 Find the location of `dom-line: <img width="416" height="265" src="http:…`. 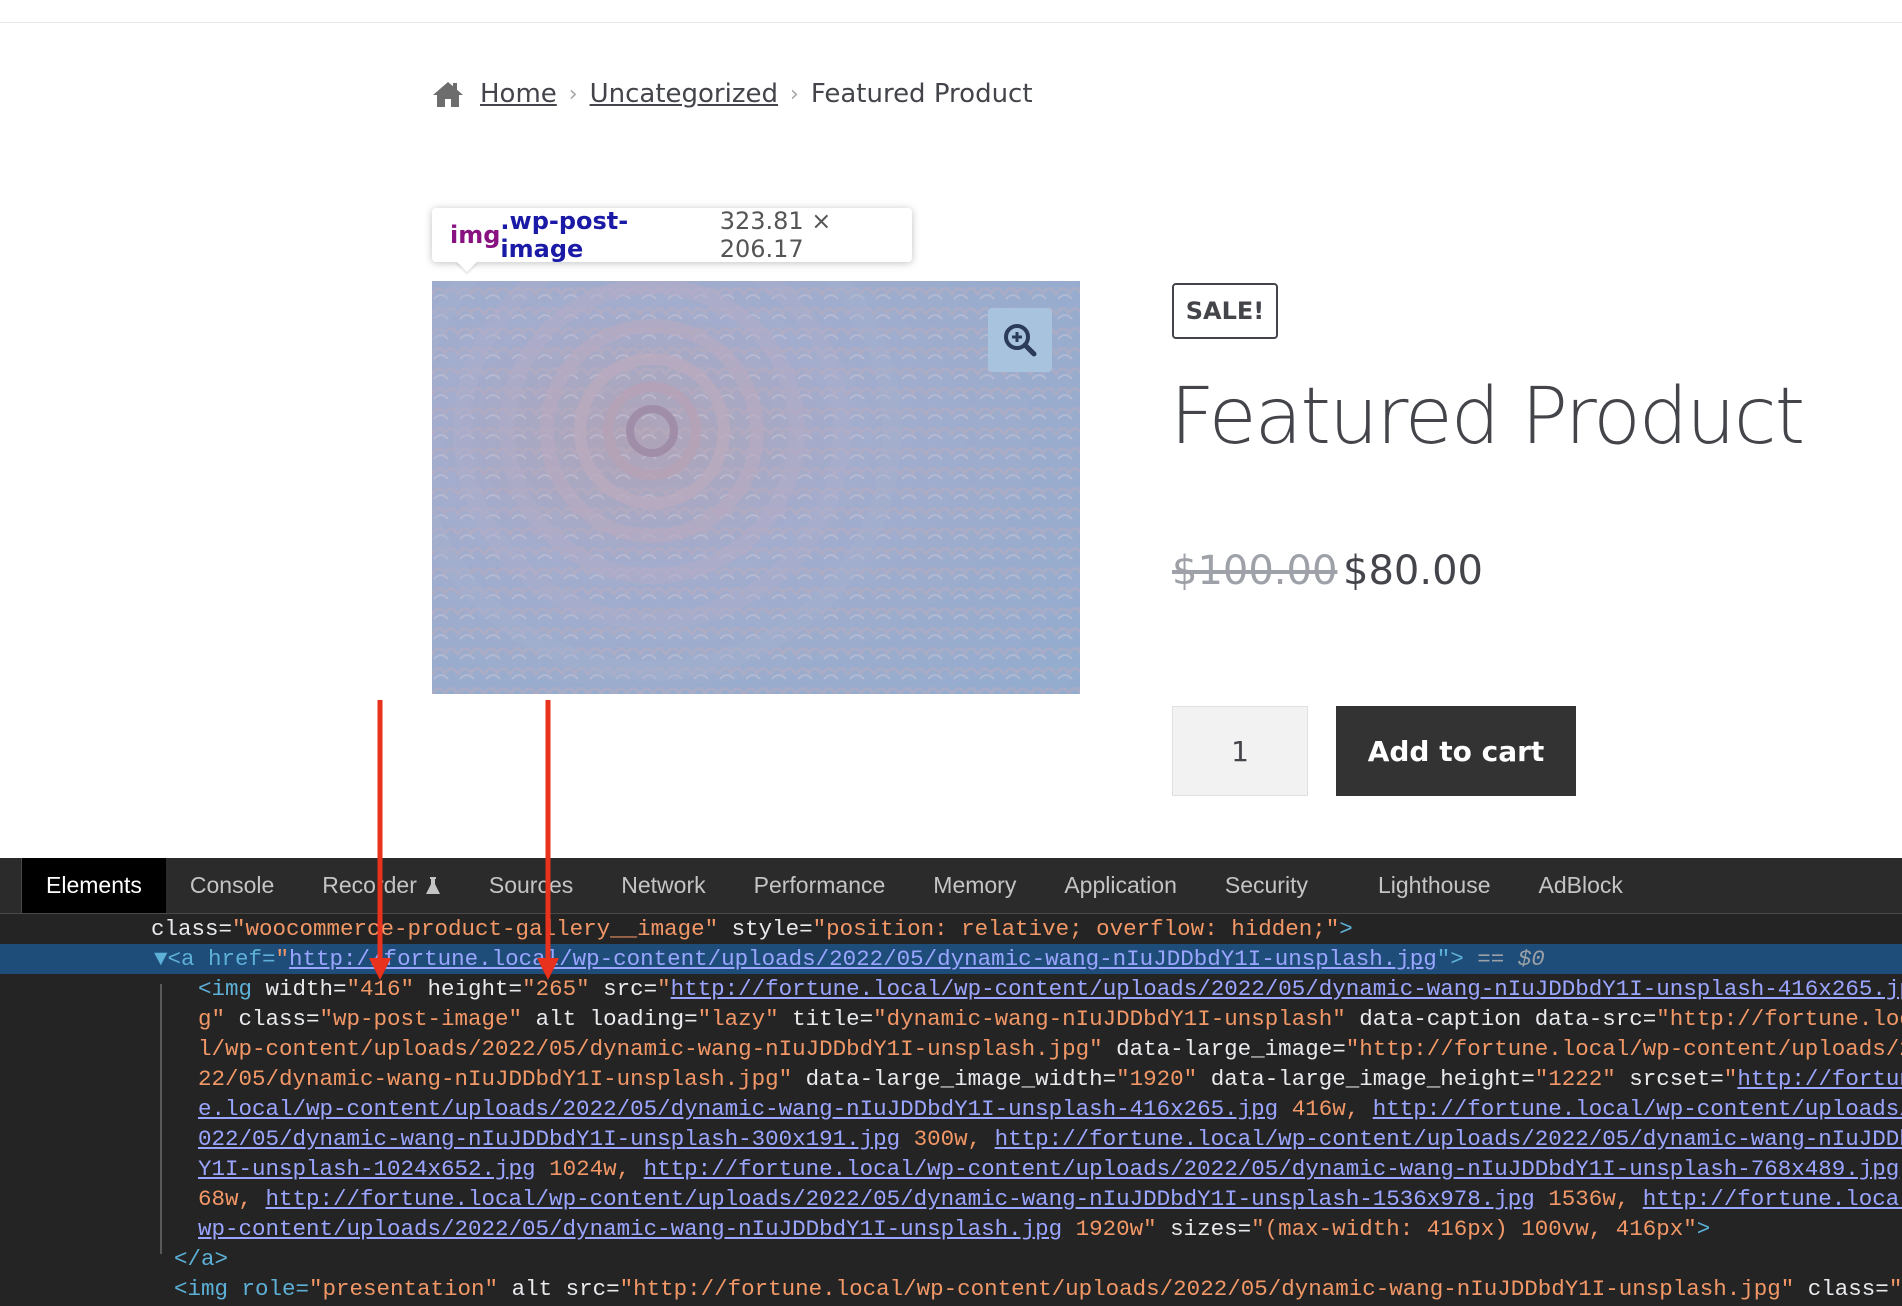

dom-line: <img width="416" height="265" src="http:… is located at coordinates (951, 989).